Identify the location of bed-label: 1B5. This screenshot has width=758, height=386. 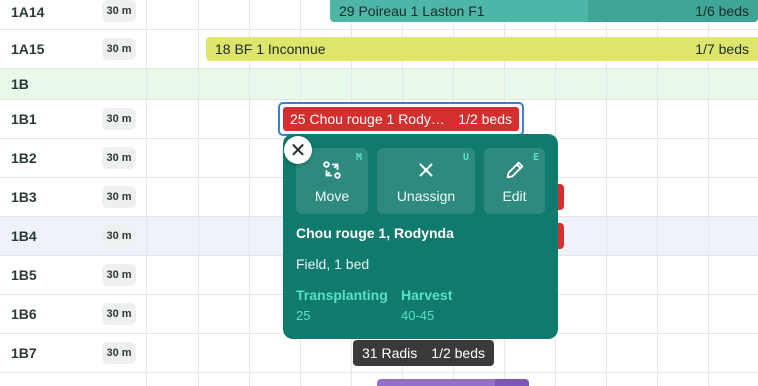
(24, 275).